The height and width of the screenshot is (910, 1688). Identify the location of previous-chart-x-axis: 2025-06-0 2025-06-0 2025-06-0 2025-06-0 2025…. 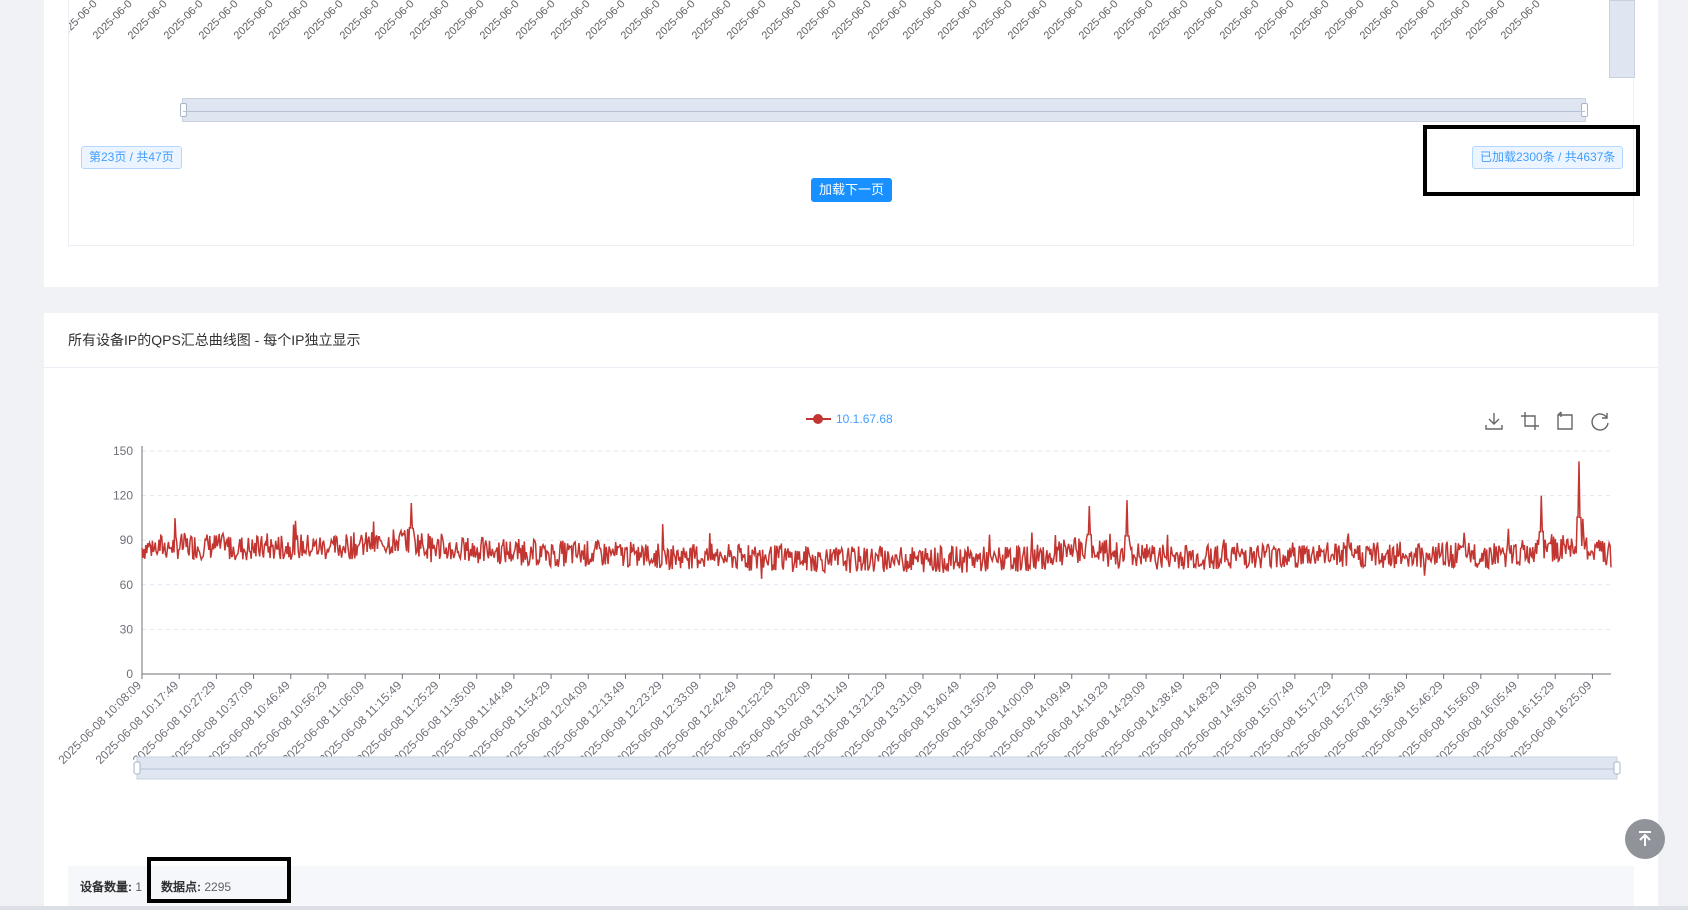
(851, 27).